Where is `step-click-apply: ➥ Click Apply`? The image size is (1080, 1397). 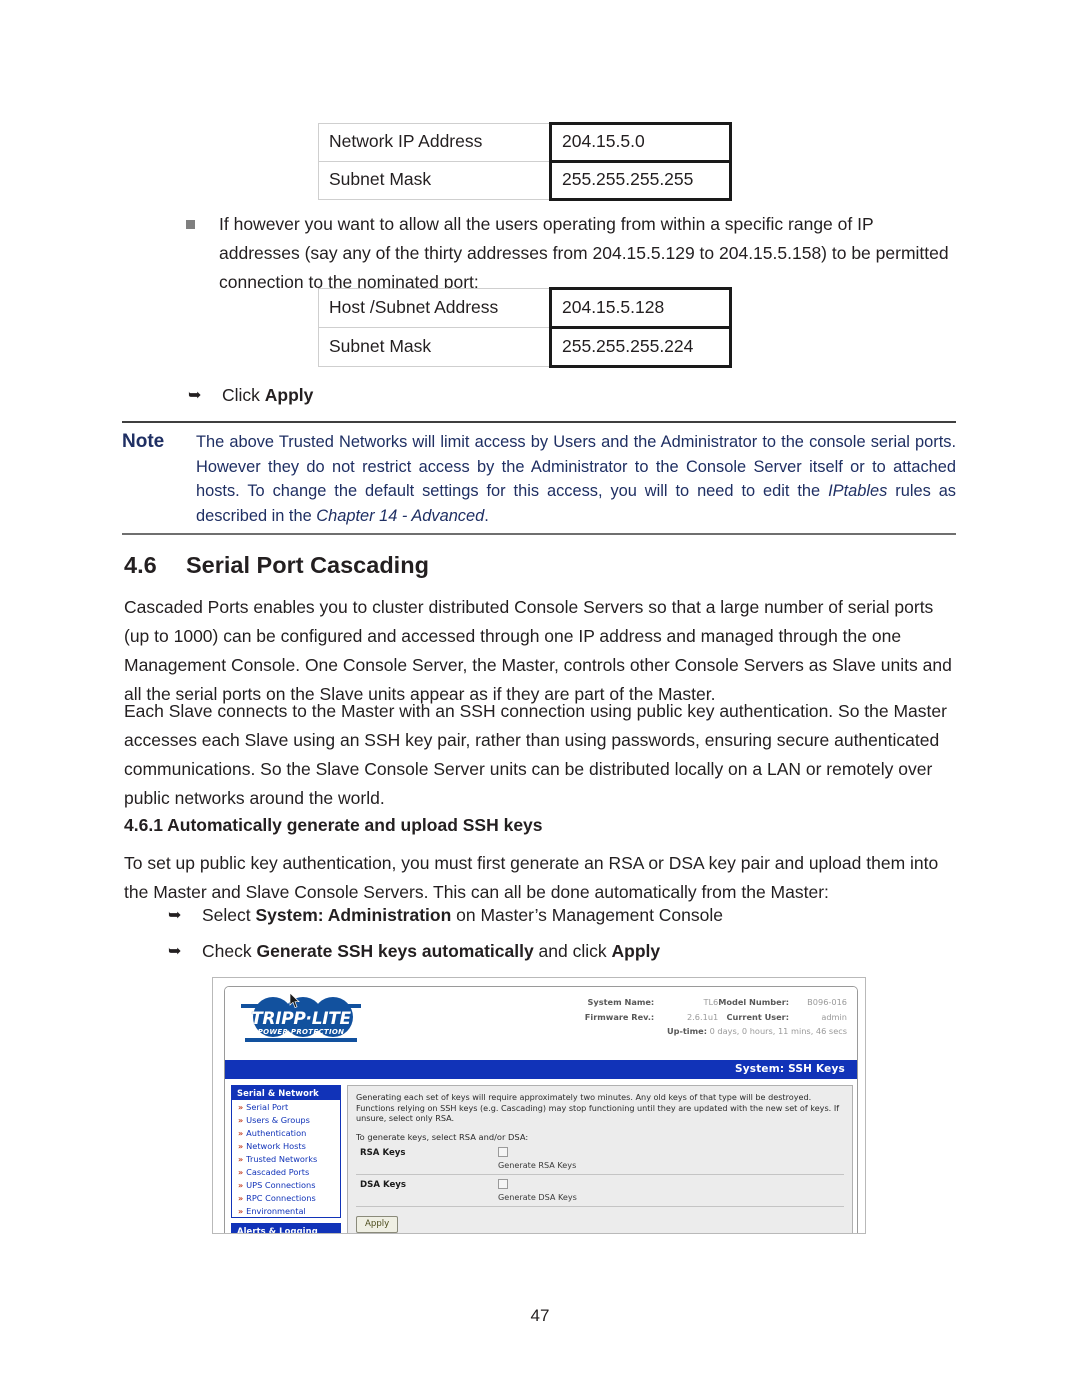
step-click-apply: ➥ Click Apply is located at coordinates (250, 395).